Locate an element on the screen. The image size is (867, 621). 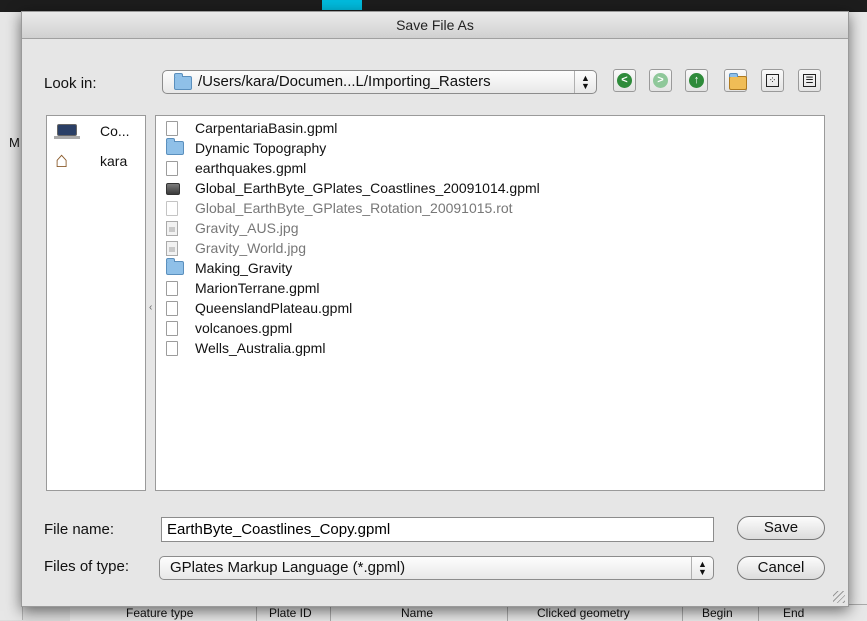
forward-icon: > is located at coordinates (660, 80).